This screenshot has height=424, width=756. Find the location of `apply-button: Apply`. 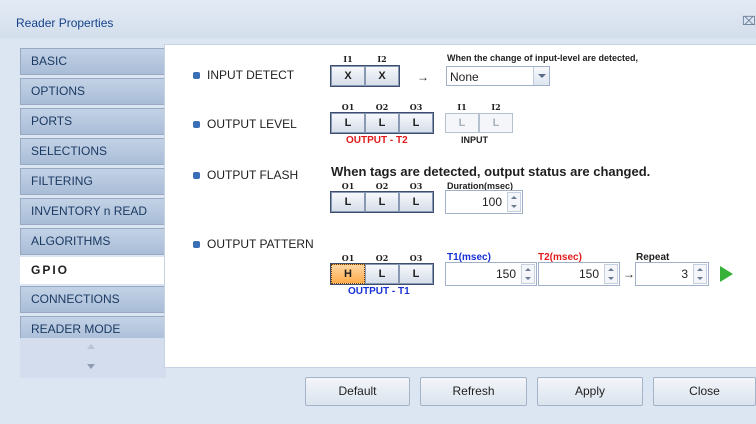

apply-button: Apply is located at coordinates (590, 391).